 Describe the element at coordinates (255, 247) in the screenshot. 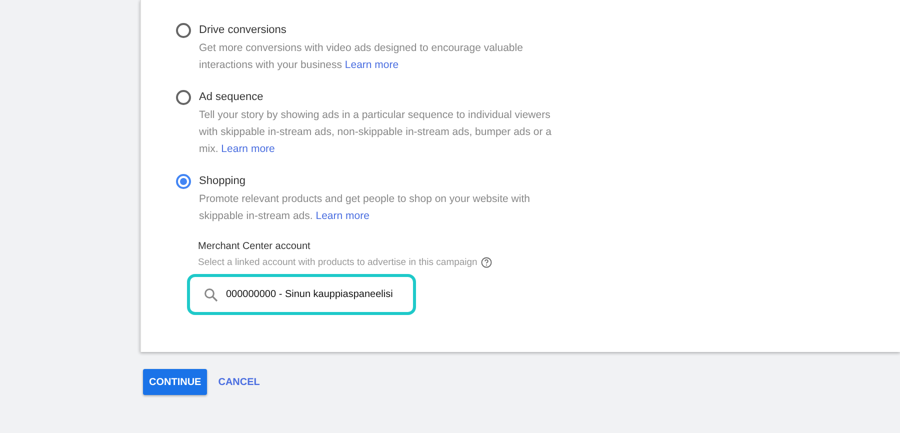

I see `field-label: Merchant Center account` at that location.